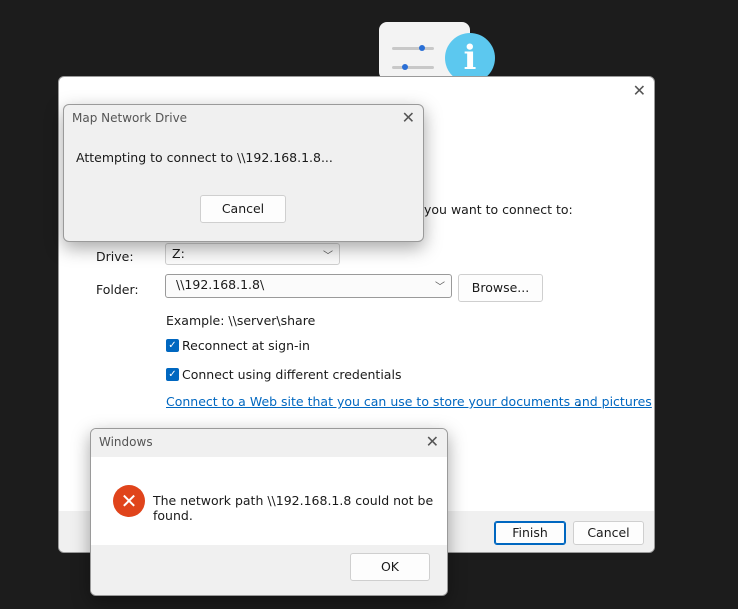 This screenshot has width=738, height=609. Describe the element at coordinates (117, 289) in the screenshot. I see `folder-label: Folder:` at that location.